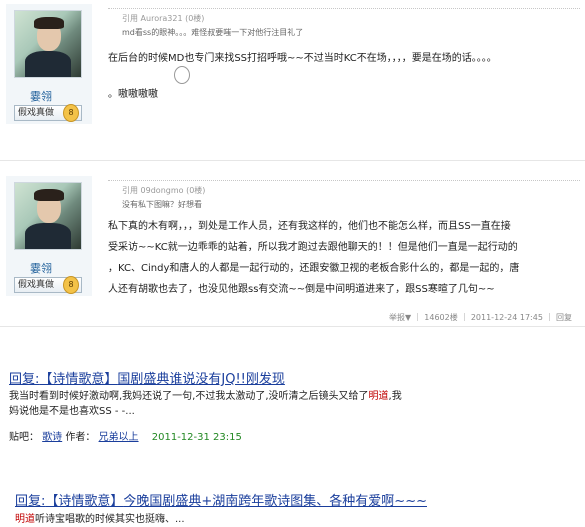 This screenshot has width=585, height=527. I want to click on result-title-link: 回复:【诗情歌意】今晚国剧盛典+湖南跨年歌诗图集、各种有爱啊~~~, so click(221, 499).